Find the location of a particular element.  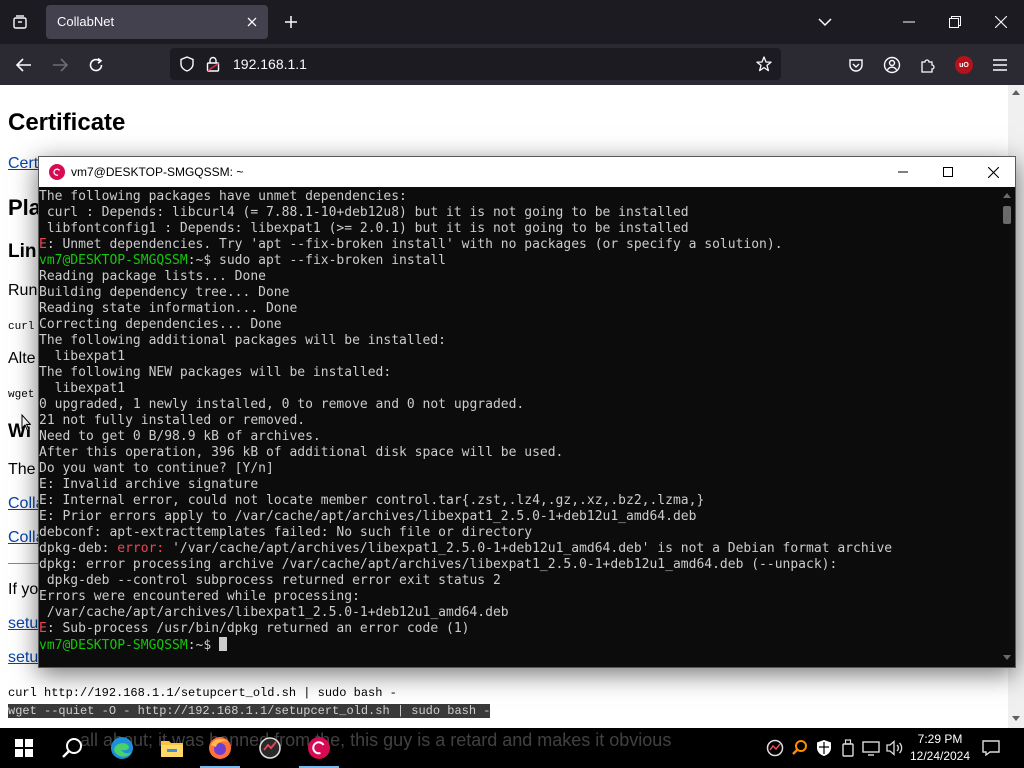

wget-code: wget is located at coordinates (21, 395).